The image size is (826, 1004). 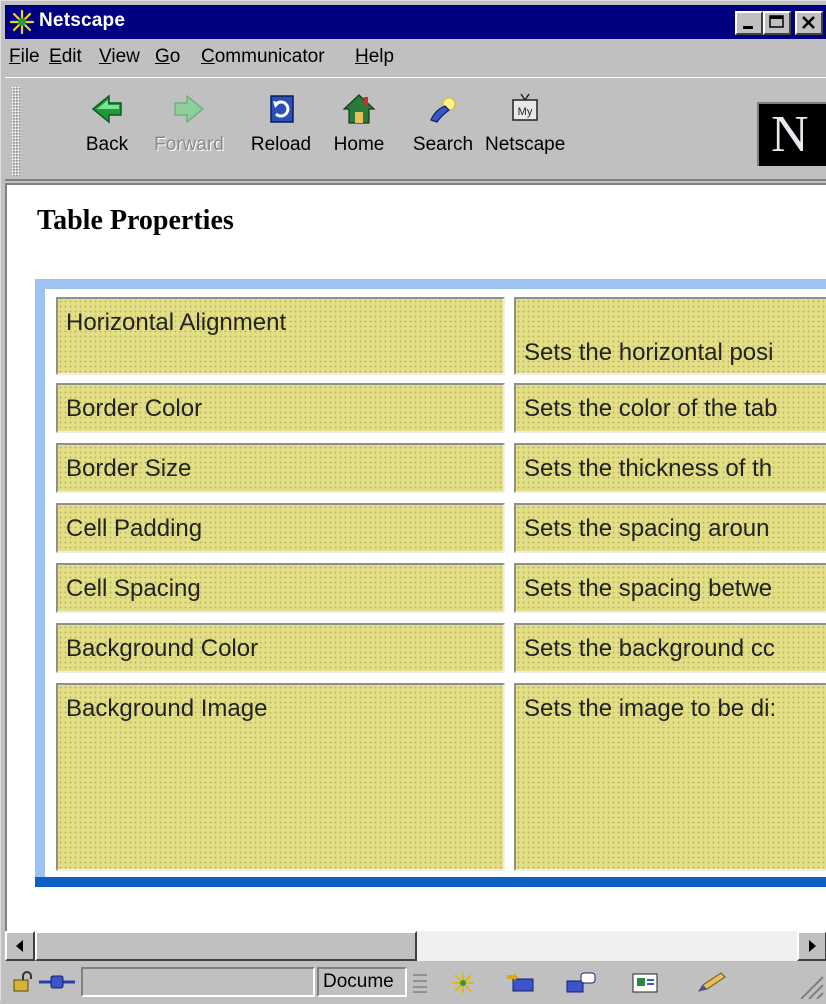 I want to click on search-icon, so click(x=443, y=110).